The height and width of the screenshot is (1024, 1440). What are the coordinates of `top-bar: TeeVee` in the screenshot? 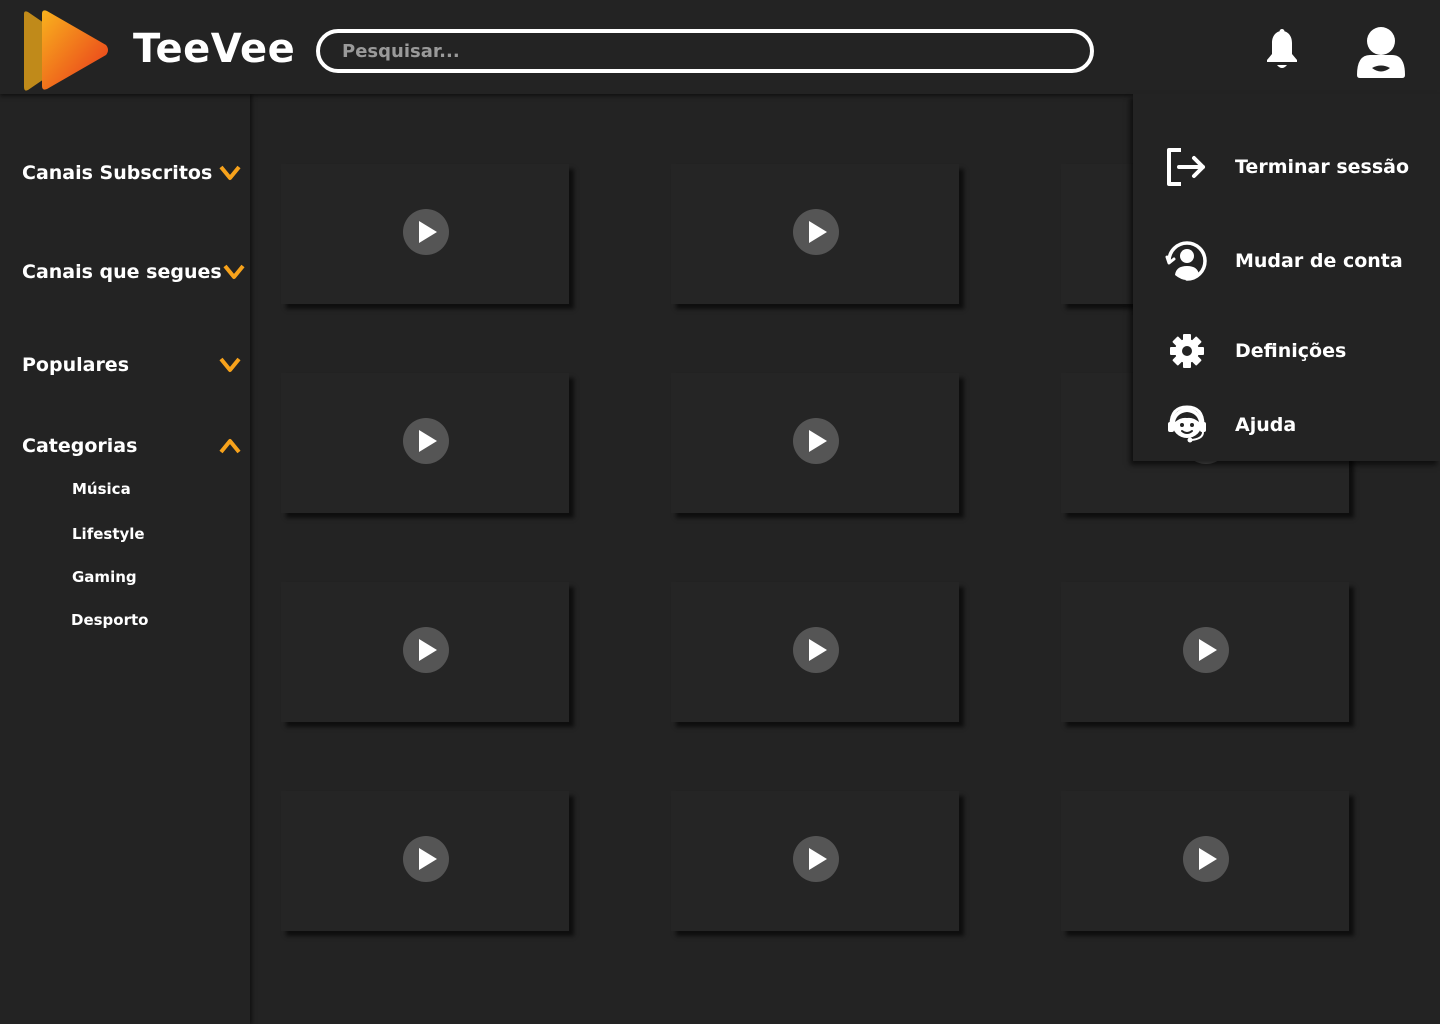 It's located at (720, 47).